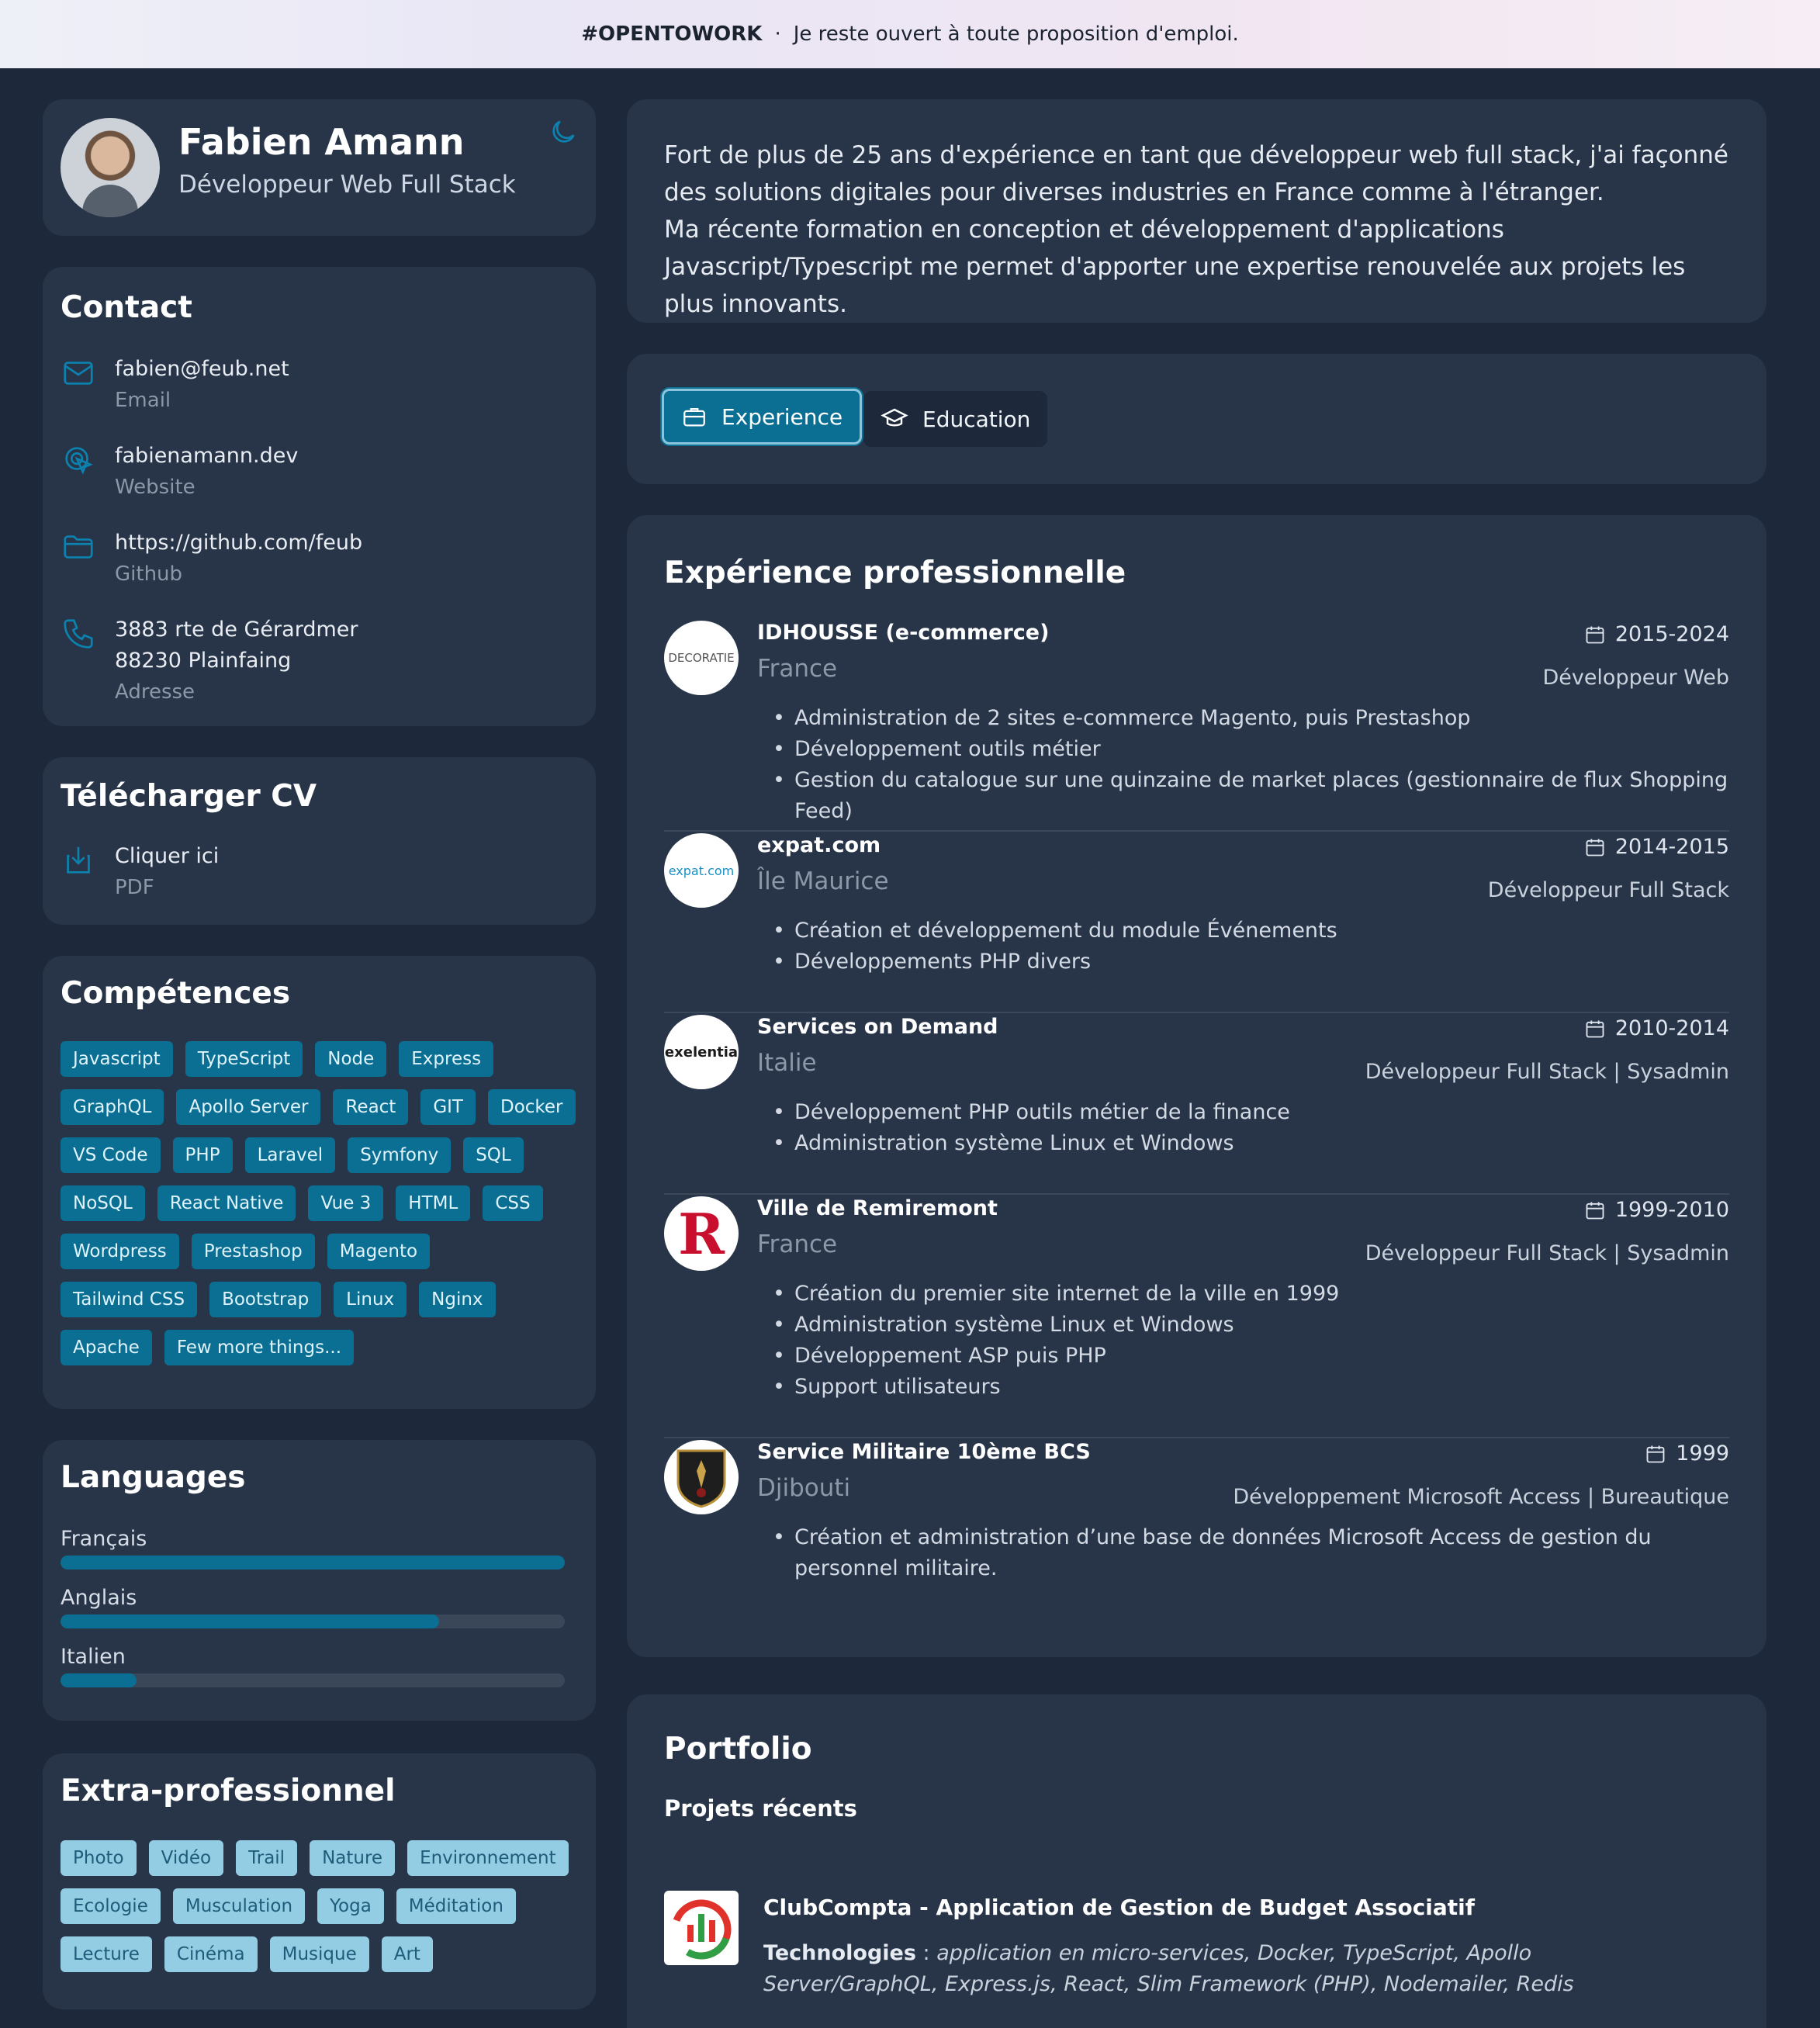  Describe the element at coordinates (353, 1858) in the screenshot. I see `tag: Nature` at that location.